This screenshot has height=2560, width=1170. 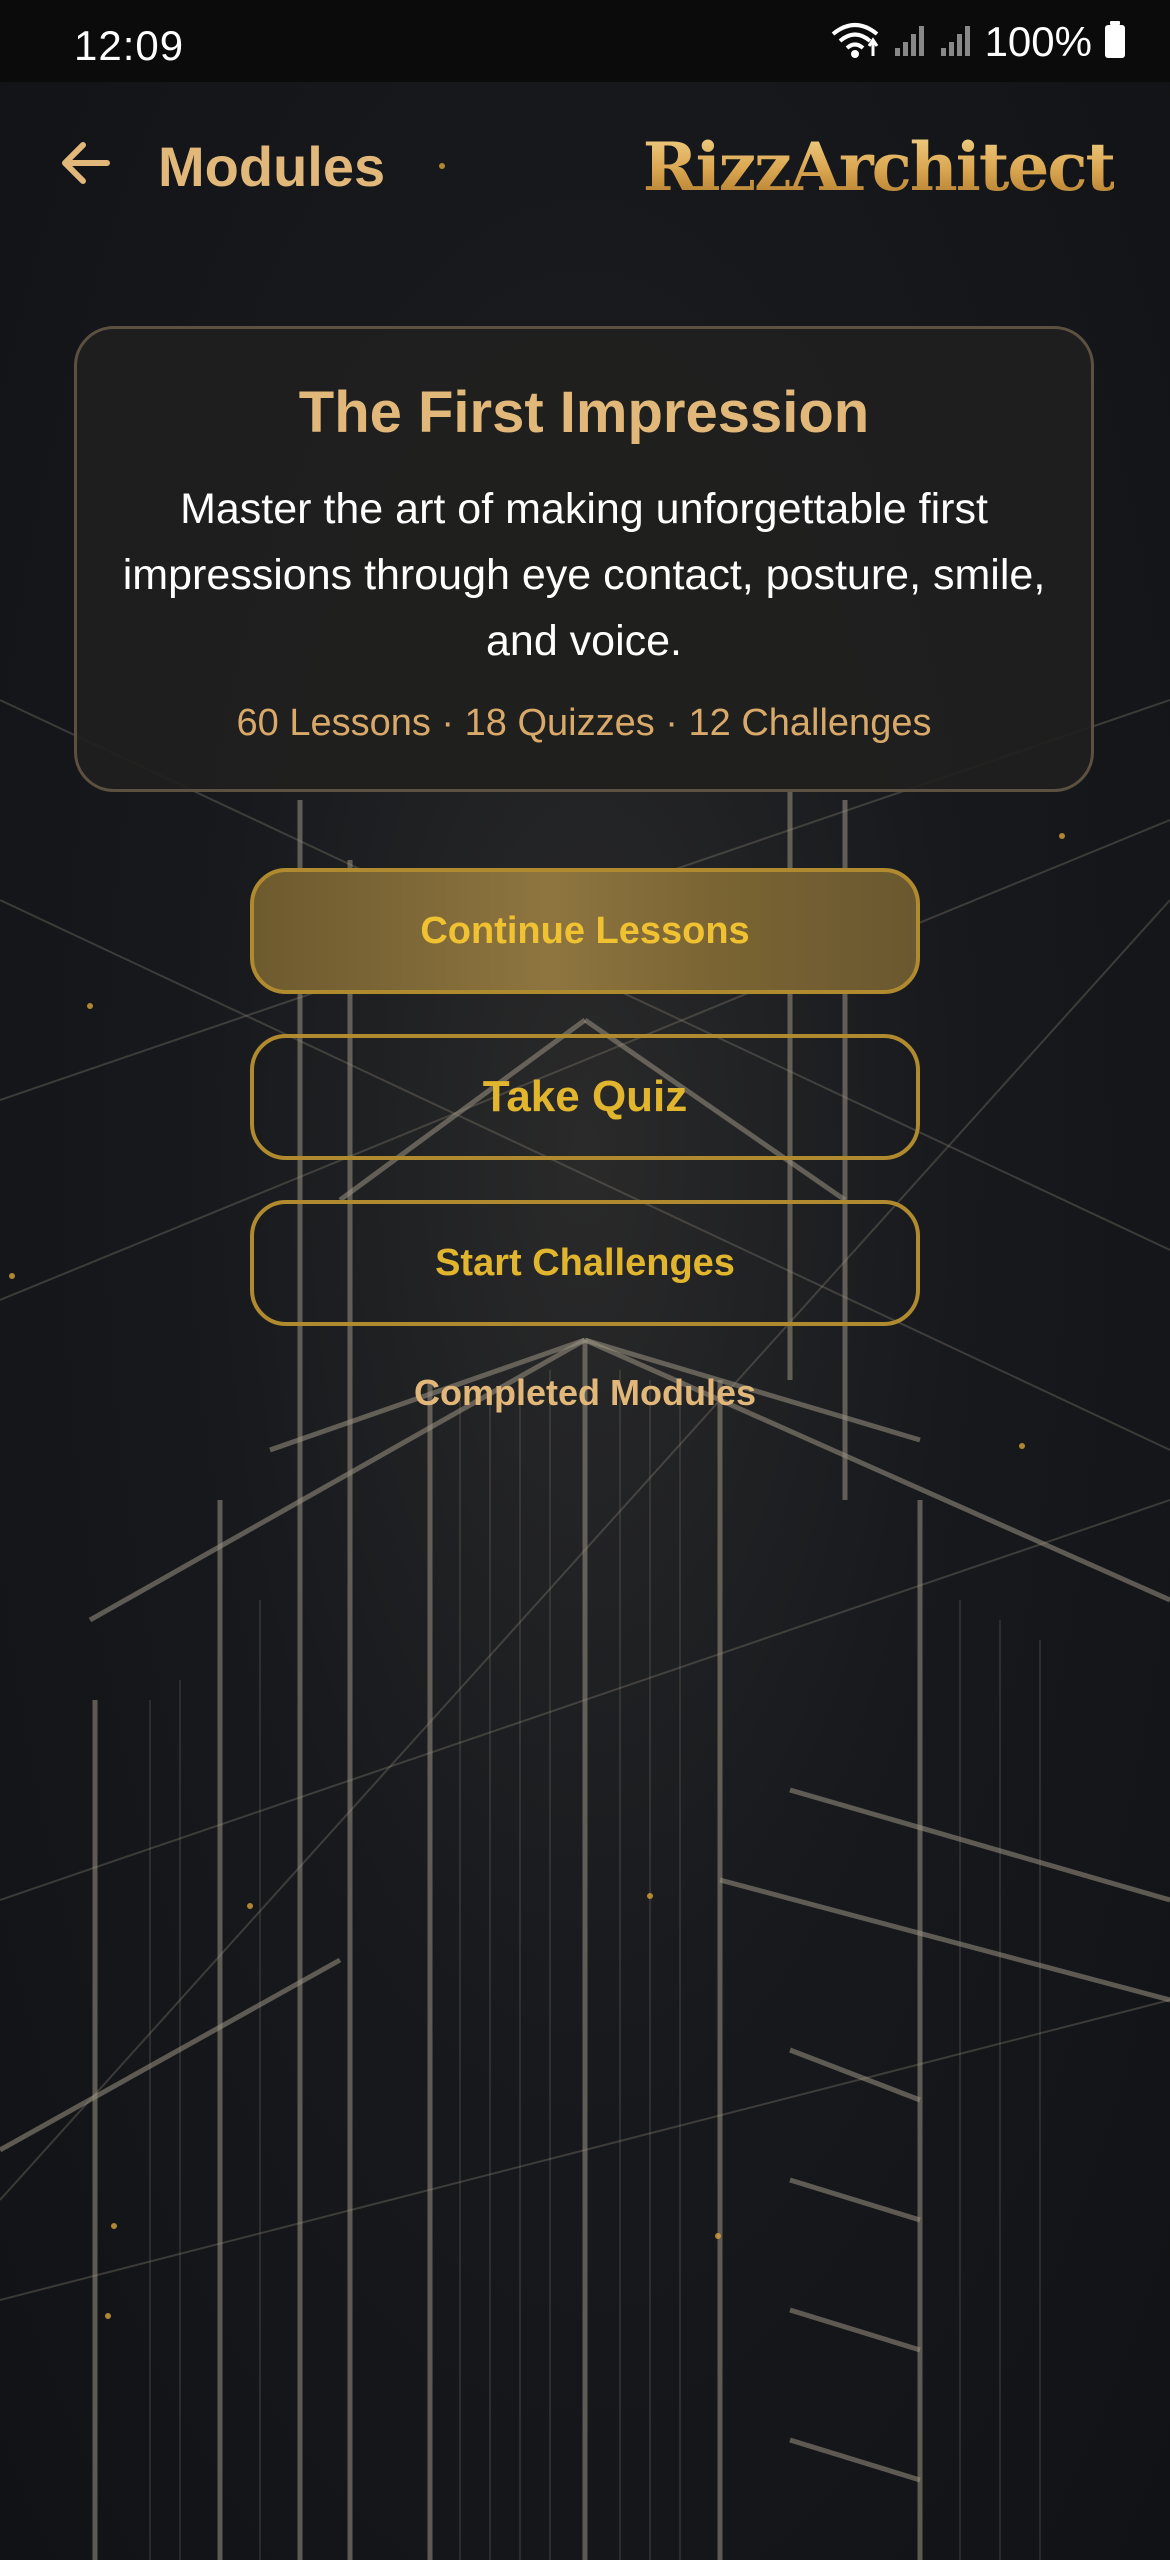 What do you see at coordinates (977, 42) in the screenshot?
I see `status-icons: 100%` at bounding box center [977, 42].